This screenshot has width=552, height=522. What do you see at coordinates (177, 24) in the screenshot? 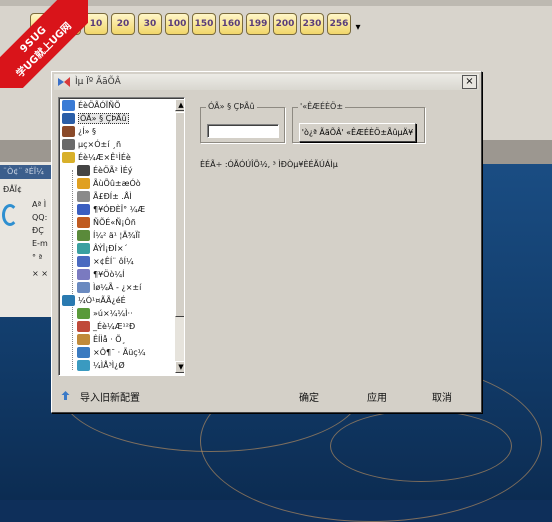
I see `toolbar-button-100: 100` at bounding box center [177, 24].